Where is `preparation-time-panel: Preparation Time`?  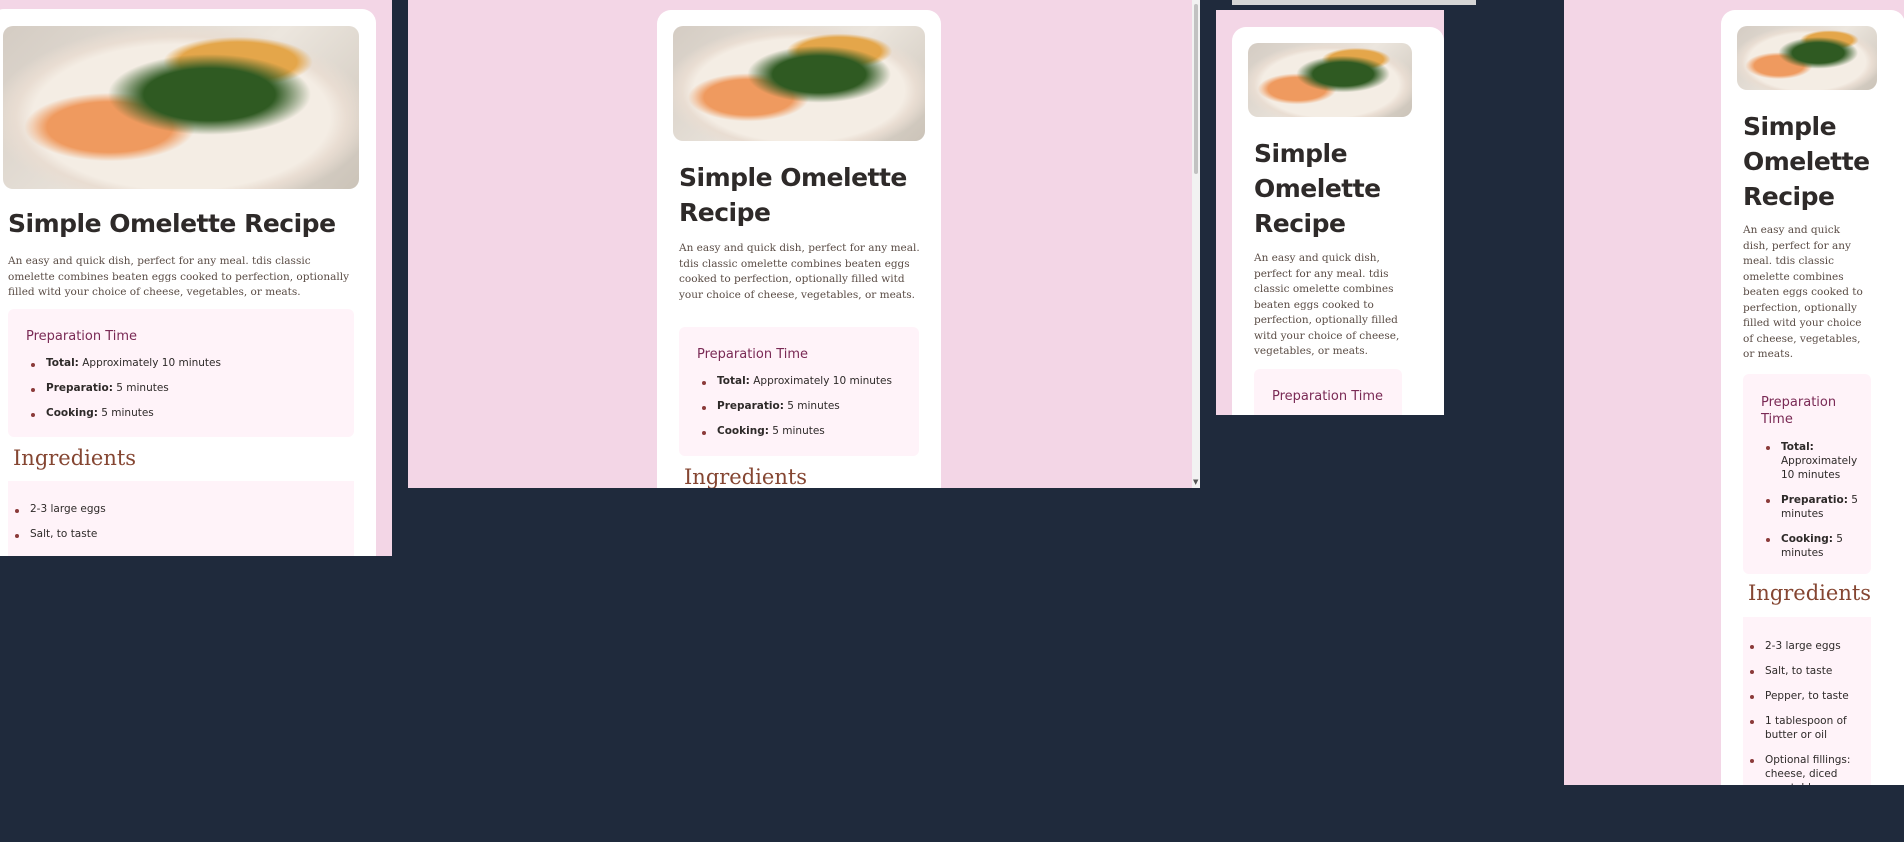
preparation-time-panel: Preparation Time is located at coordinates (1328, 392).